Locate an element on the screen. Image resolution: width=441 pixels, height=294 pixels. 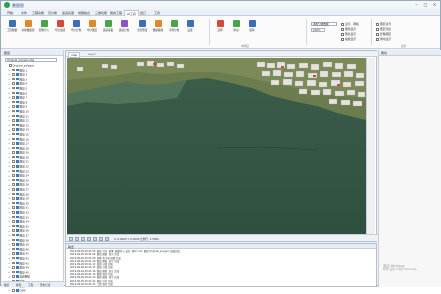
option-legend: 图例显示 is located at coordinates (348, 29).